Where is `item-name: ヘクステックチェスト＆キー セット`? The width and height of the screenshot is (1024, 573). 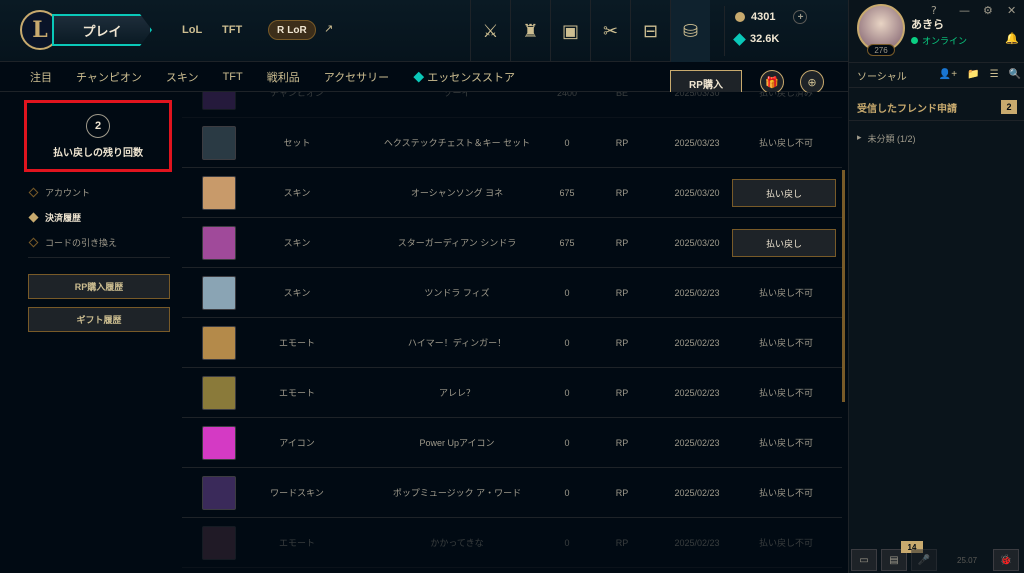
item-name: ヘクステックチェスト＆キー セット is located at coordinates (457, 143).